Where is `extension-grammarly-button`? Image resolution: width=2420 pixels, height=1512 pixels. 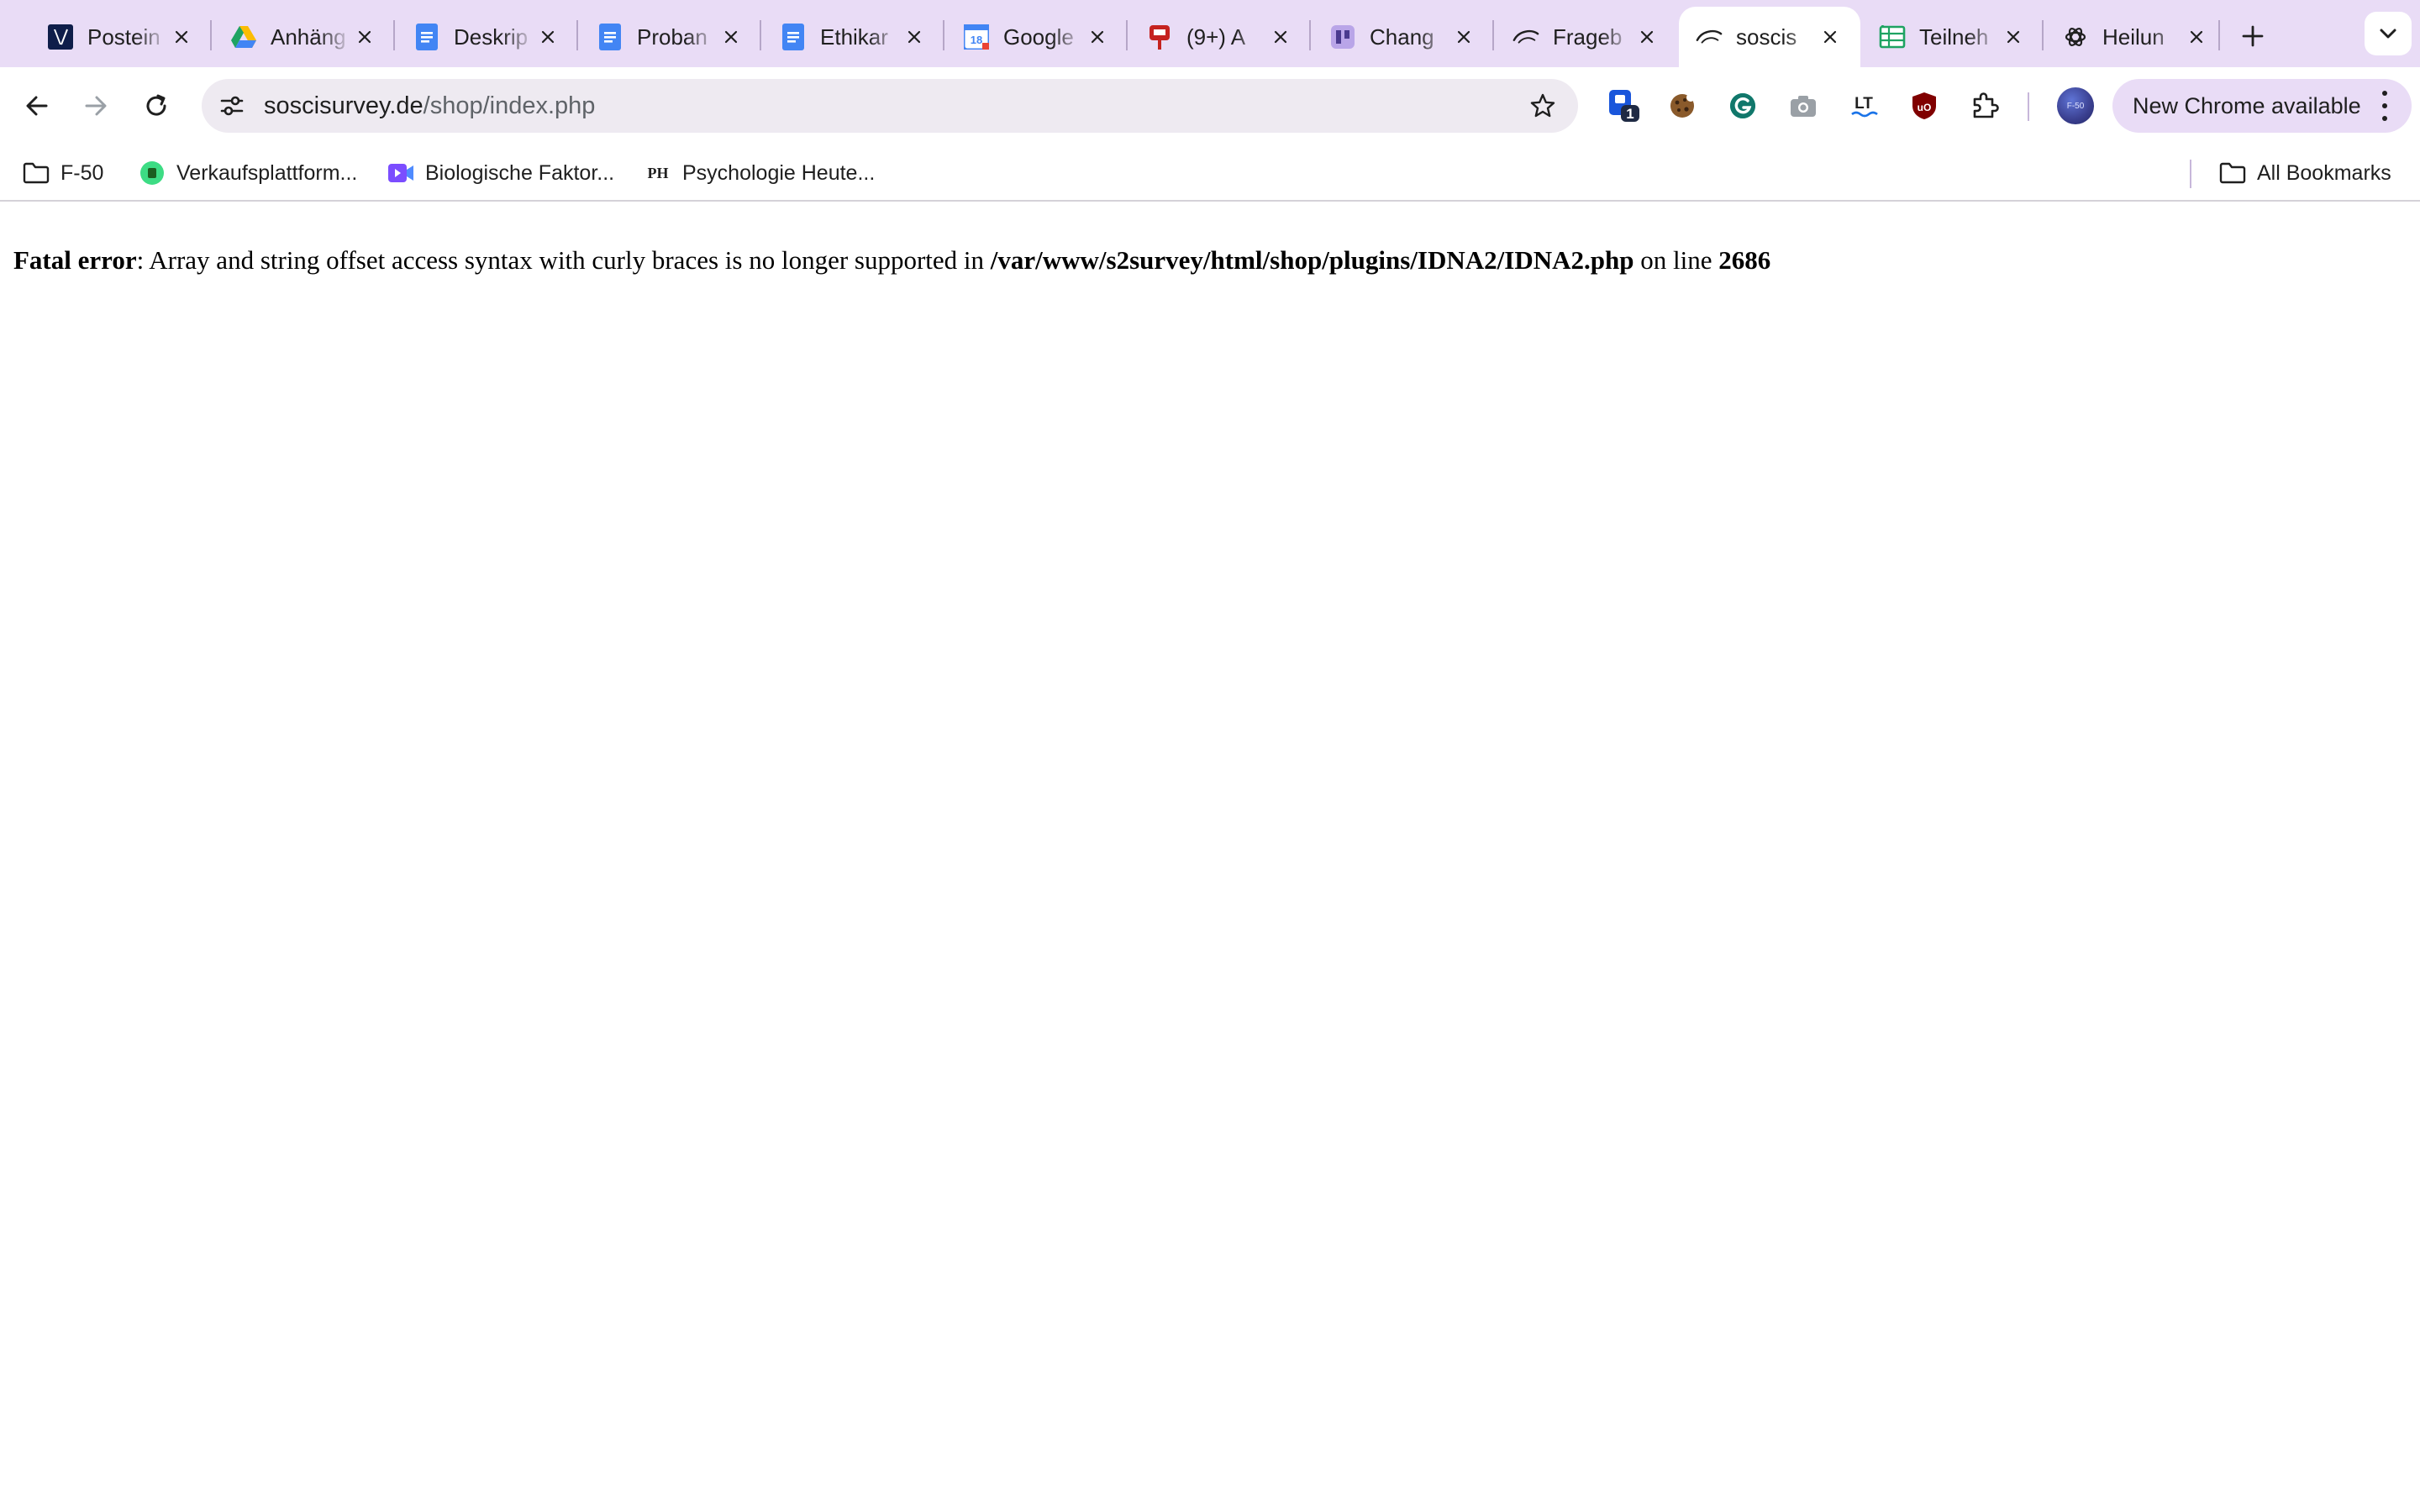
extension-grammarly-button is located at coordinates (1743, 106).